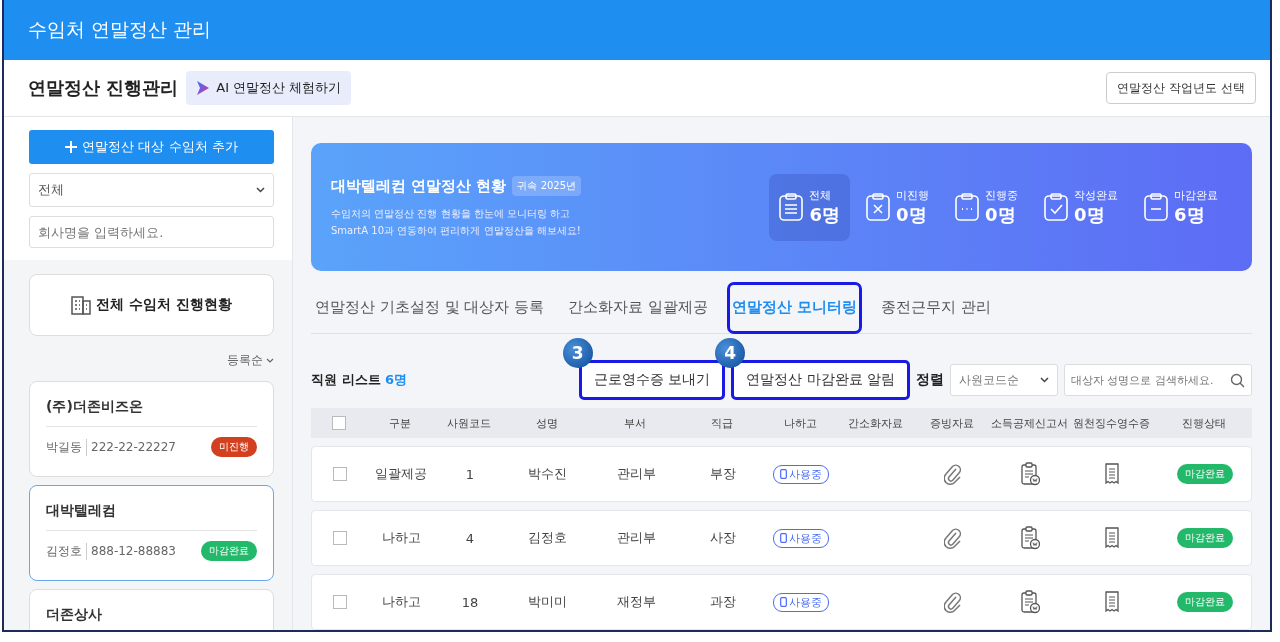 The height and width of the screenshot is (642, 1280). Describe the element at coordinates (120, 29) in the screenshot. I see `app-title: 수임처 연말정산 관리` at that location.